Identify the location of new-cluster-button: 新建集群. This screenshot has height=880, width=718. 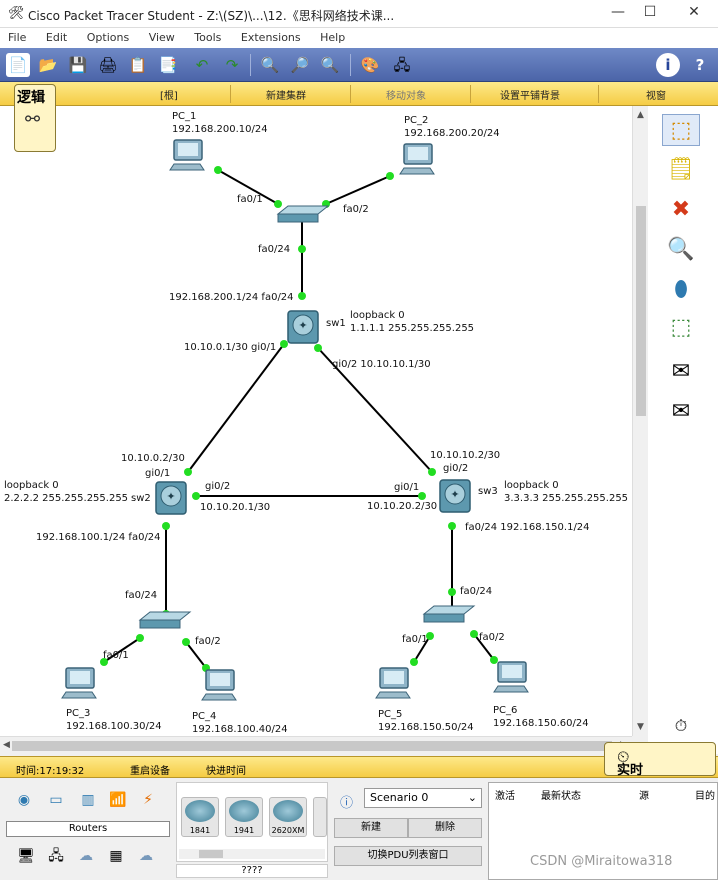
(286, 94).